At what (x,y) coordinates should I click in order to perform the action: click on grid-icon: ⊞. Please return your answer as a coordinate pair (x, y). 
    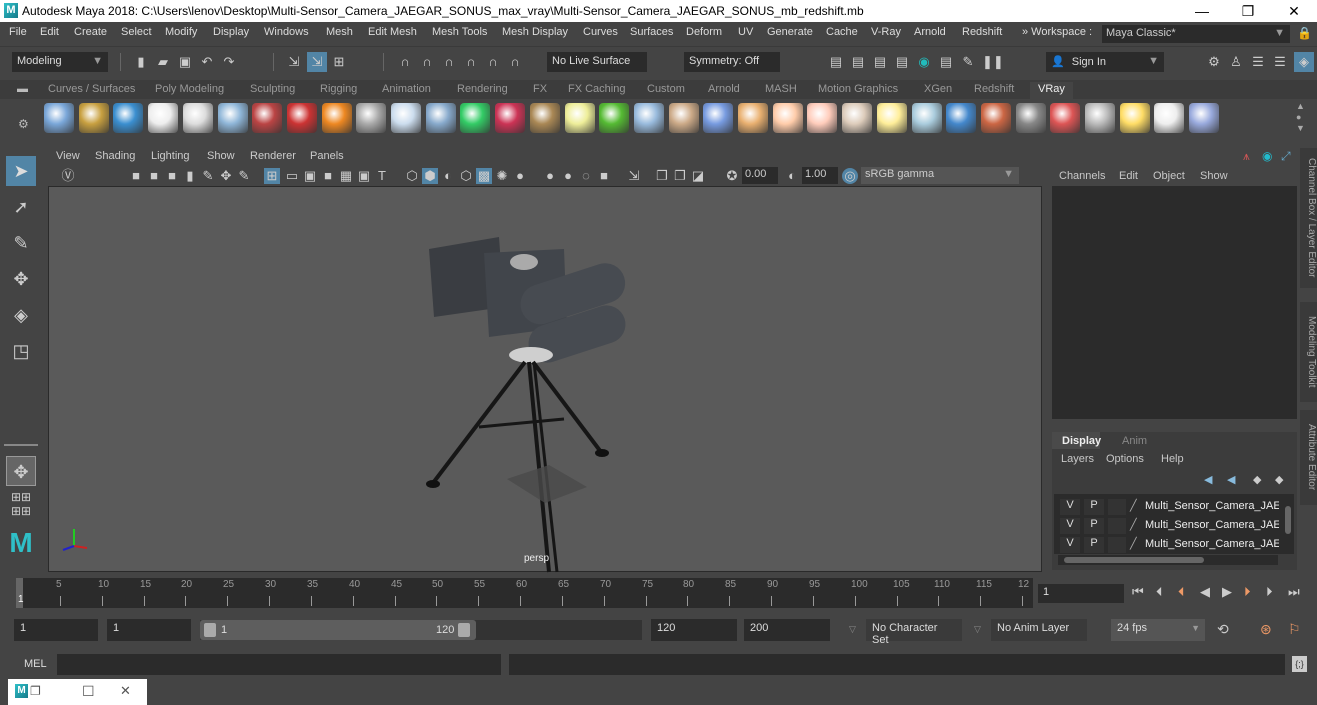
    Looking at the image, I should click on (272, 176).